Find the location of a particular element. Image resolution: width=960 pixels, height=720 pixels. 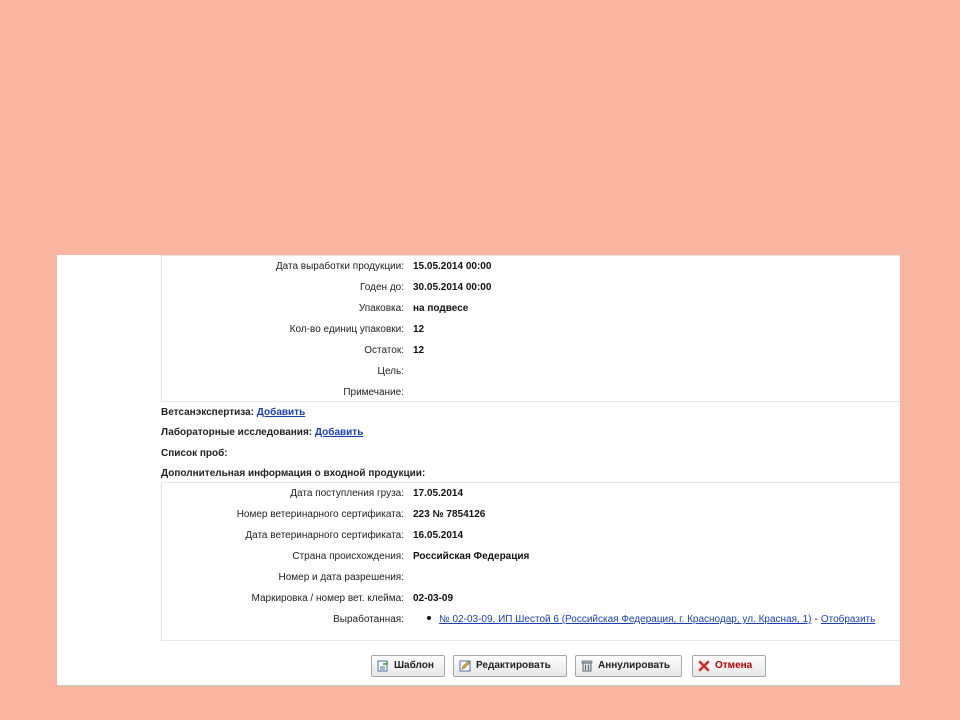

field-label: Остаток: is located at coordinates (384, 350).